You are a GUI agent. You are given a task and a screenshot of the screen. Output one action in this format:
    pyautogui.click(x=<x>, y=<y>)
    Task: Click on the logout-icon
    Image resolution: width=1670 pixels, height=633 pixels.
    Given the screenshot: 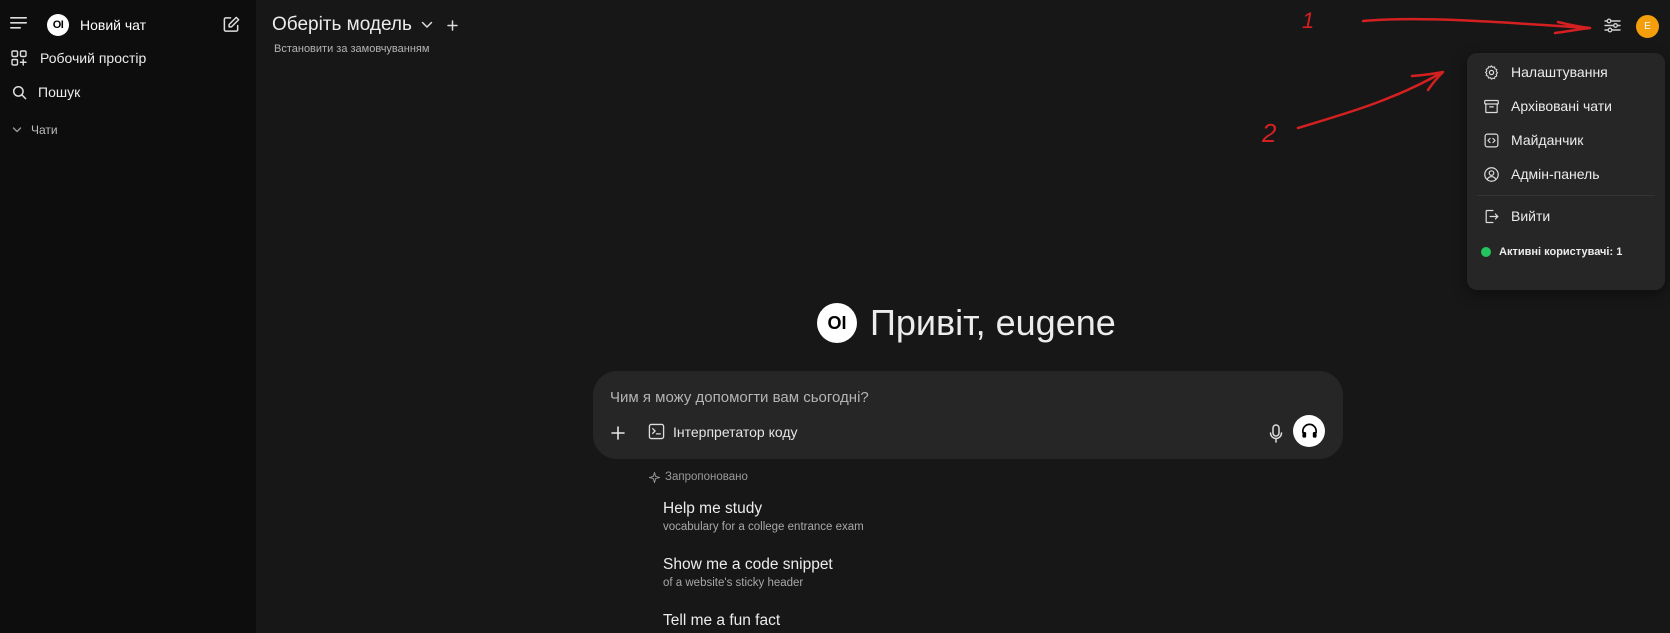 What is the action you would take?
    pyautogui.click(x=1491, y=216)
    